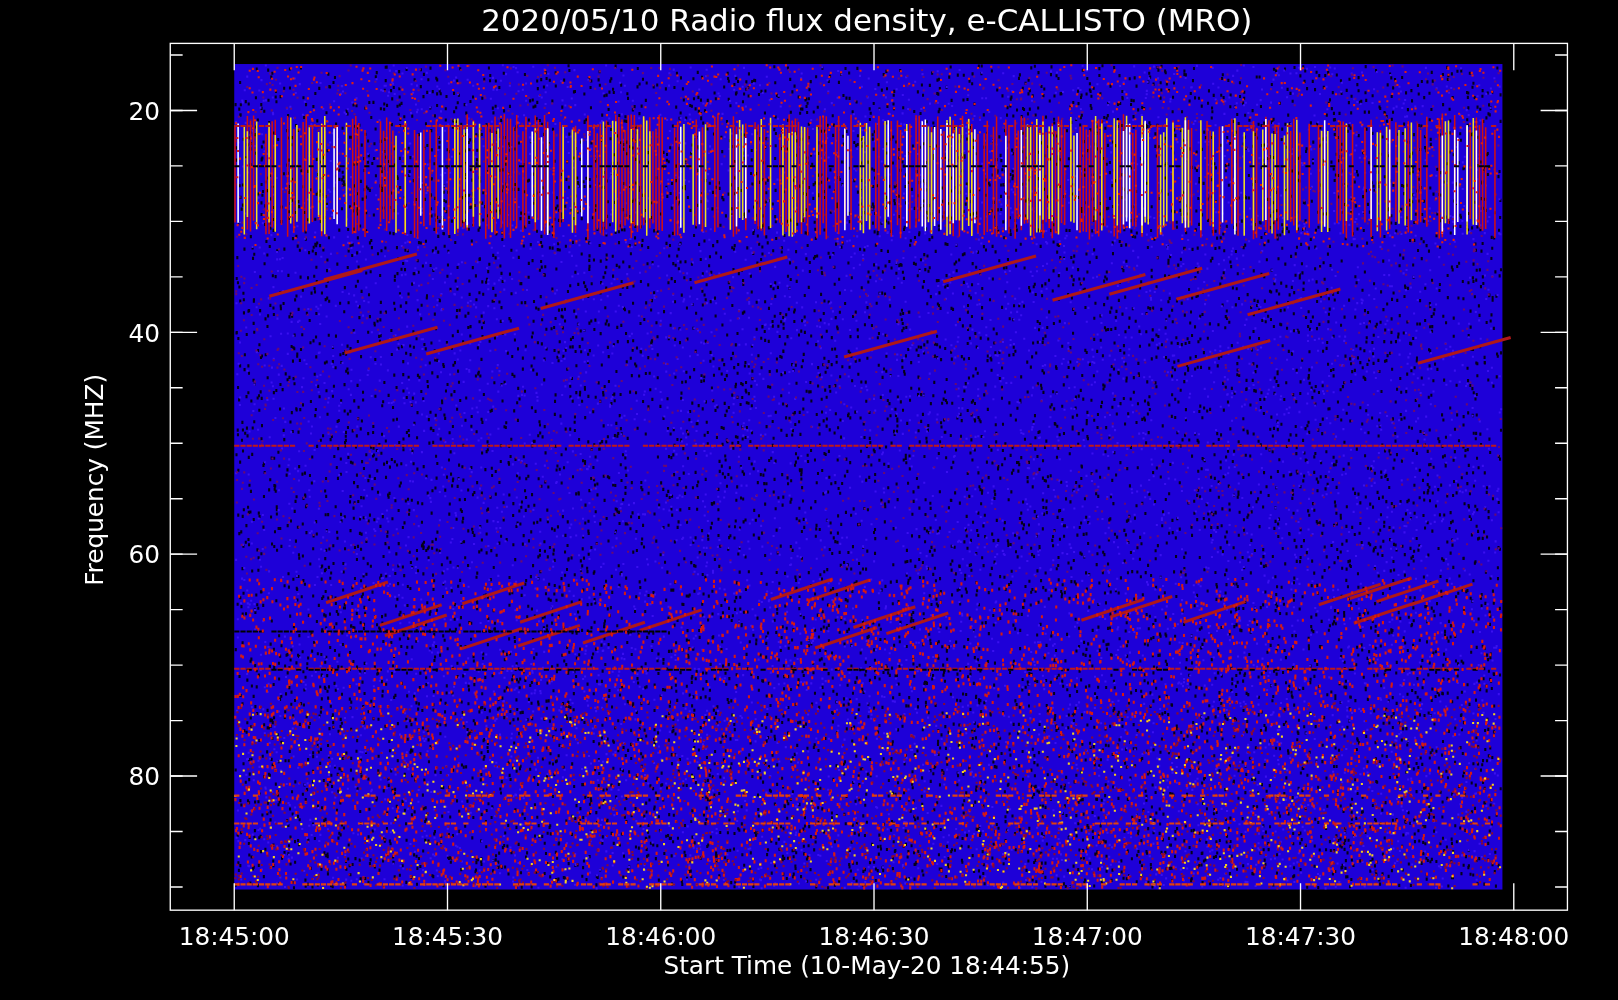 This screenshot has width=1618, height=1000. Describe the element at coordinates (234, 937) in the screenshot. I see `tick-label: 18:45:00` at that location.